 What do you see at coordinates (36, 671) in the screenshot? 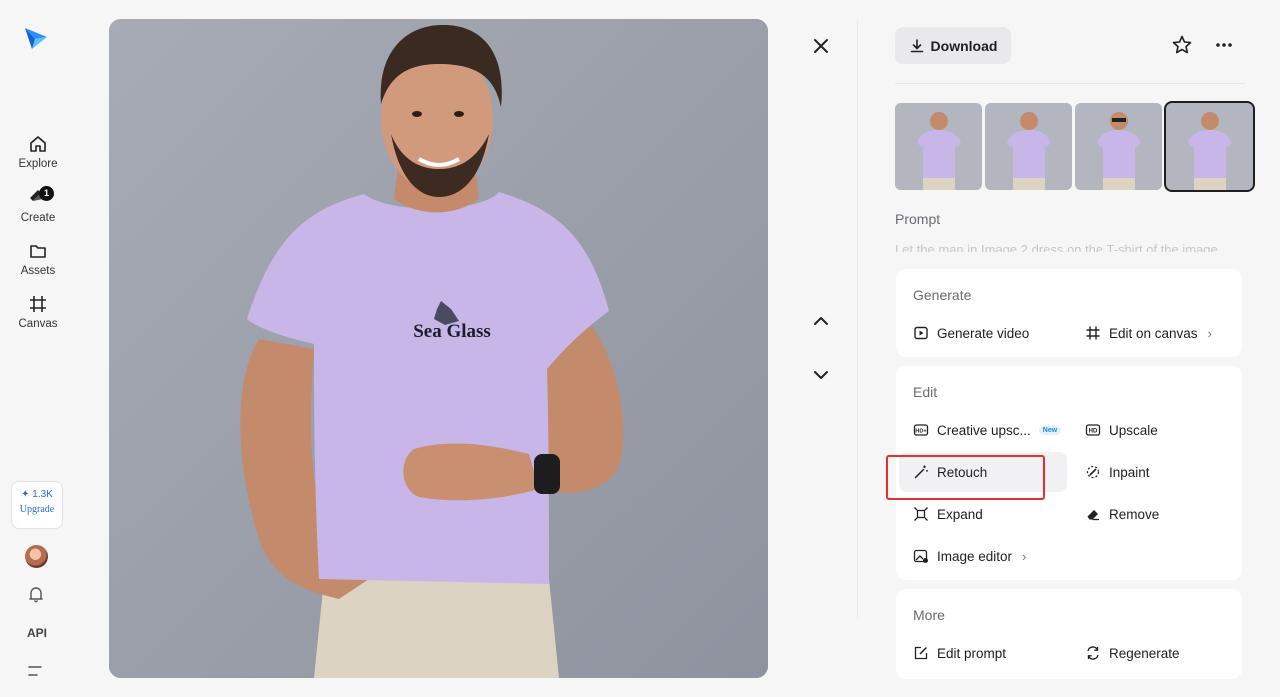
I see `menu-icon` at bounding box center [36, 671].